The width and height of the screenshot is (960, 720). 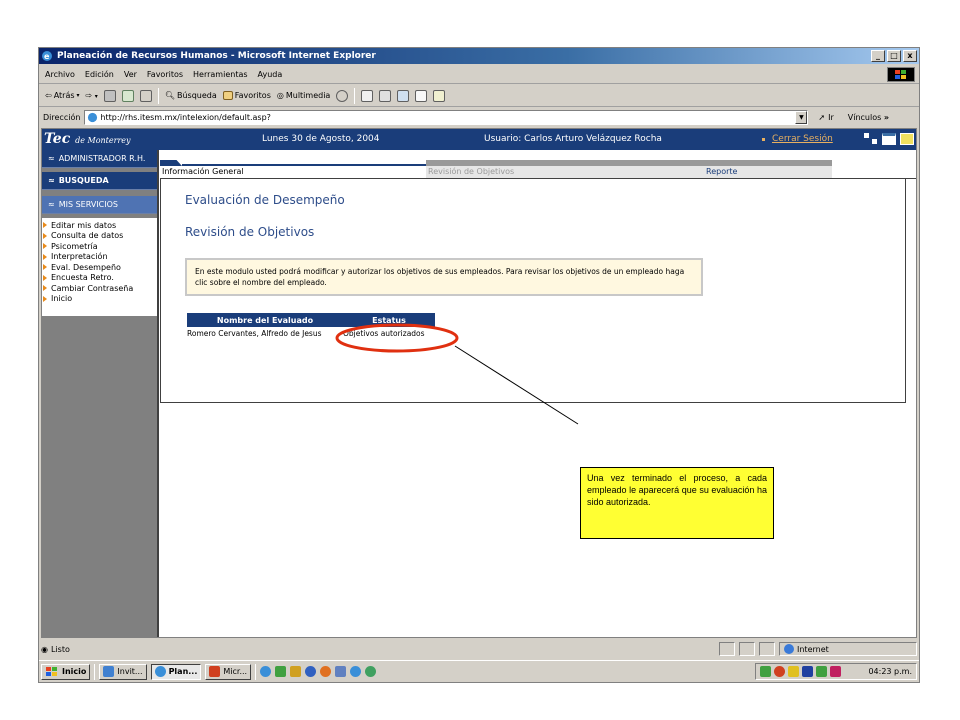 I want to click on sidebar-item-home: Inicio, so click(x=99, y=299).